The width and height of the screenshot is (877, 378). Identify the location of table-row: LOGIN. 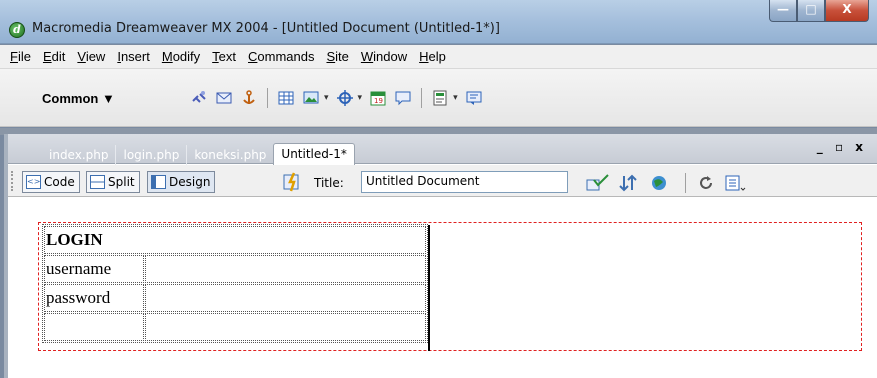
(235, 240).